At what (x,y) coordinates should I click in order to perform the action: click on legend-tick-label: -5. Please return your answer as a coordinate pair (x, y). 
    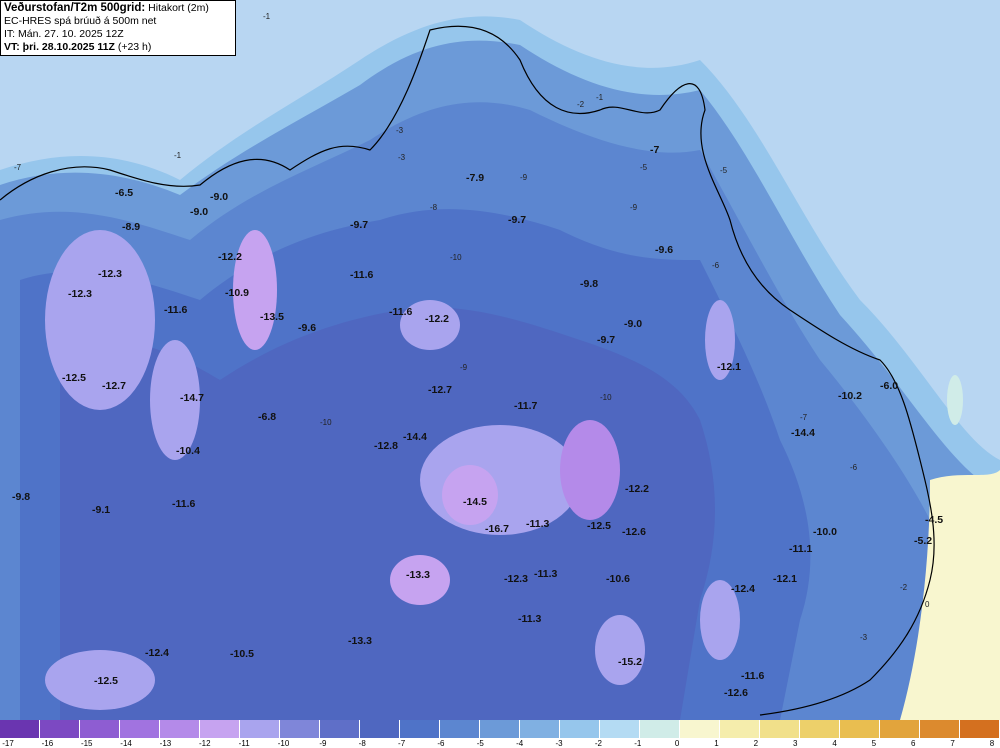
    Looking at the image, I should click on (480, 743).